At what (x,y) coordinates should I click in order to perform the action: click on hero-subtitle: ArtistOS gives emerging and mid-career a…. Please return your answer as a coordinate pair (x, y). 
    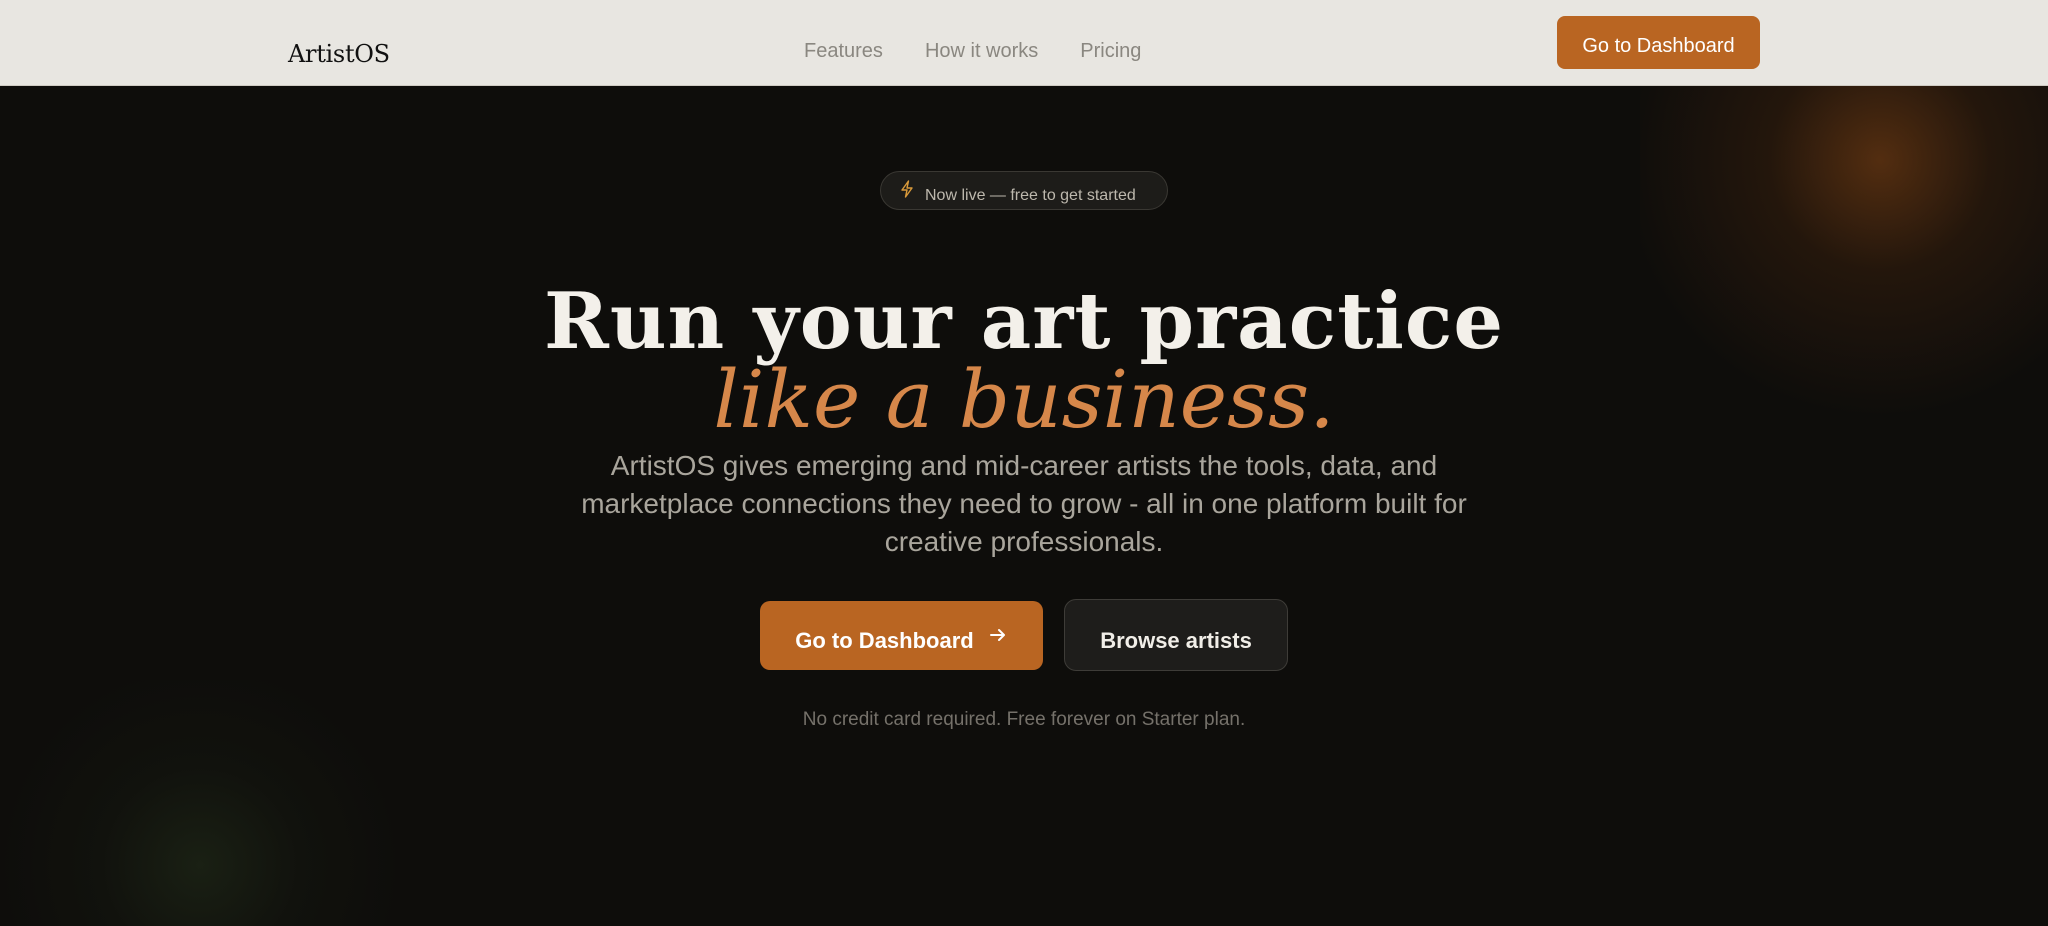
    Looking at the image, I should click on (1024, 503).